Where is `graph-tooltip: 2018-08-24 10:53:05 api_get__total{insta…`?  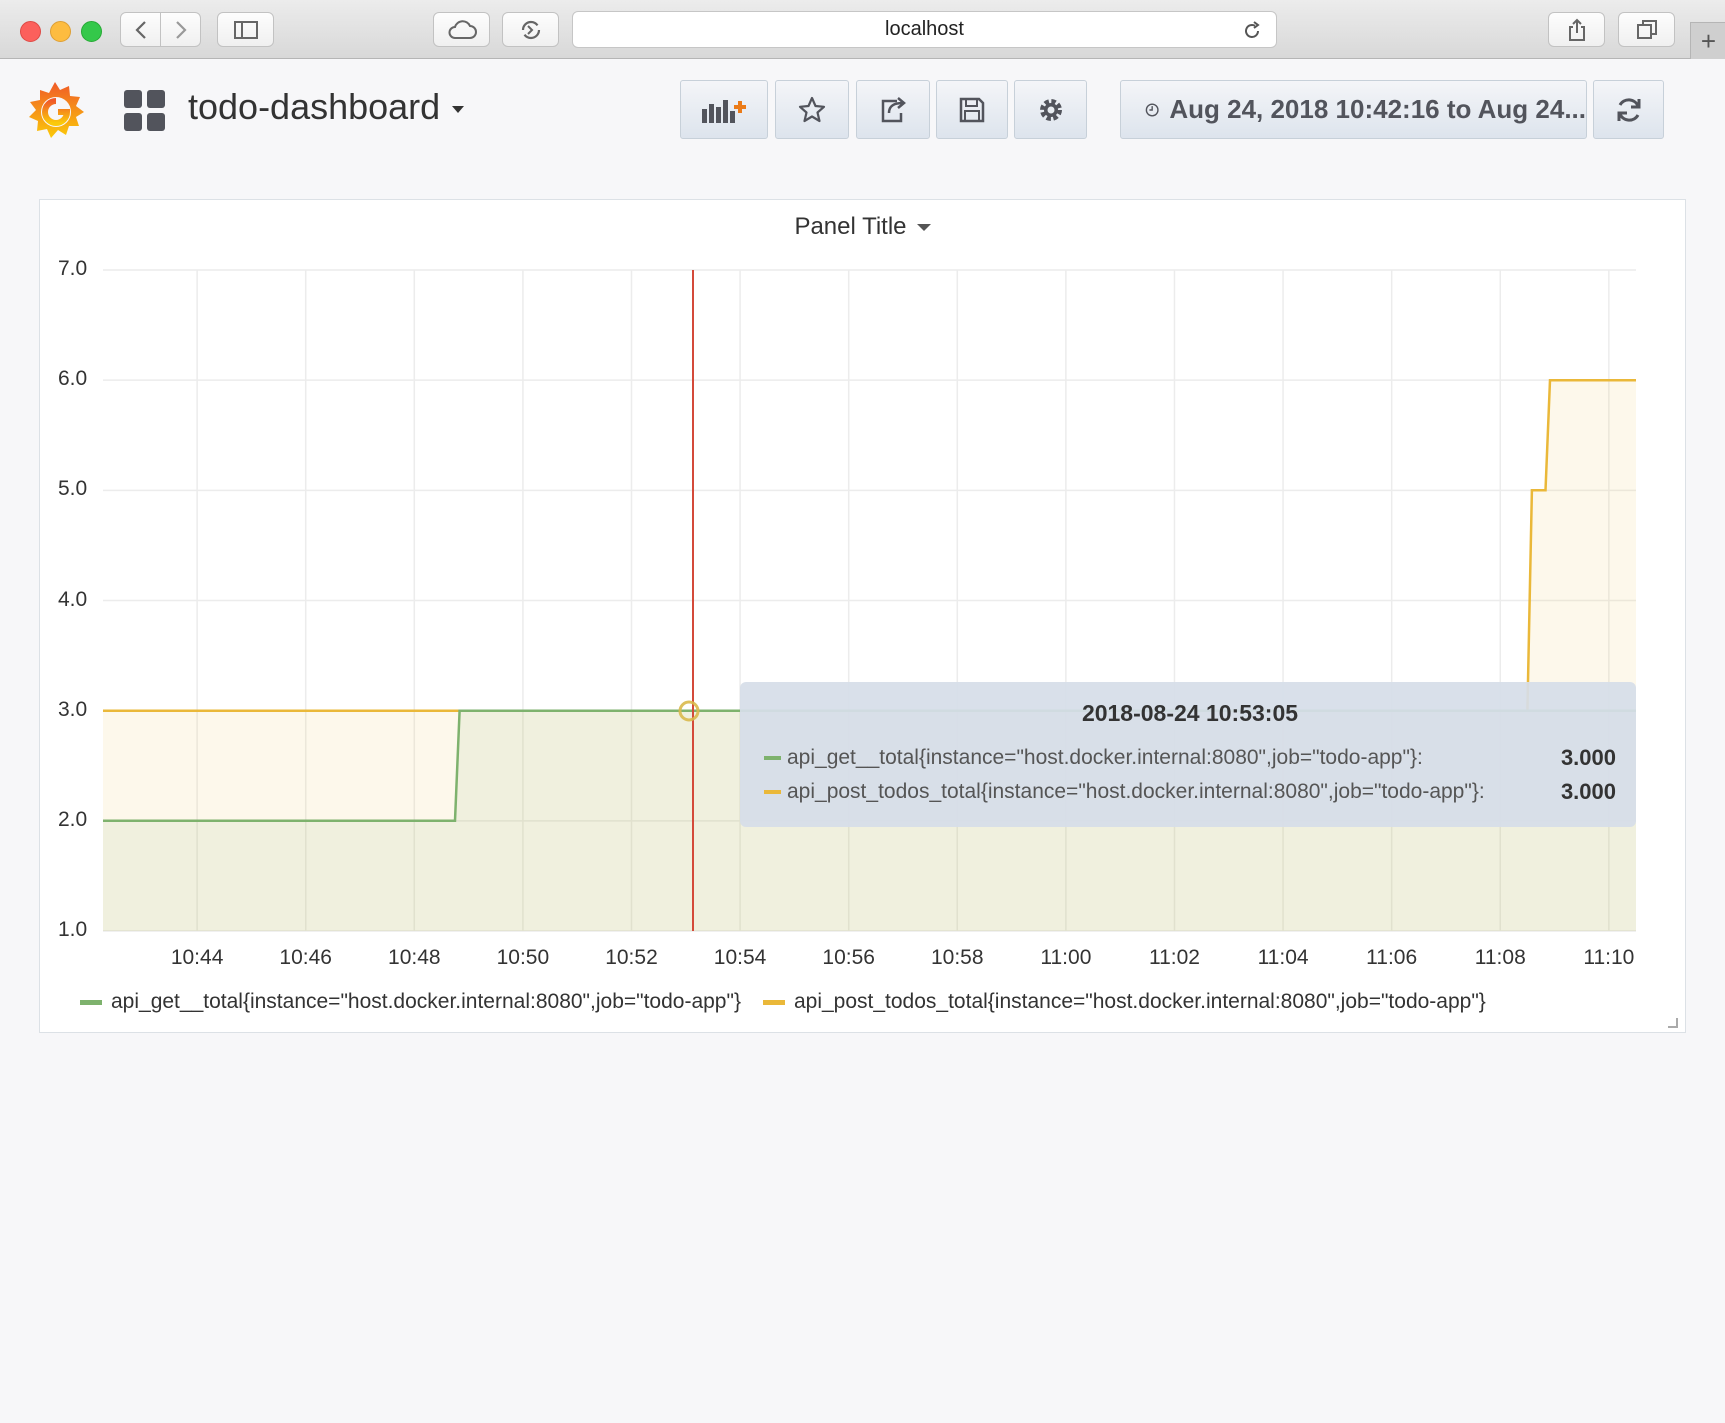
graph-tooltip: 2018-08-24 10:53:05 api_get__total{insta… is located at coordinates (1188, 754).